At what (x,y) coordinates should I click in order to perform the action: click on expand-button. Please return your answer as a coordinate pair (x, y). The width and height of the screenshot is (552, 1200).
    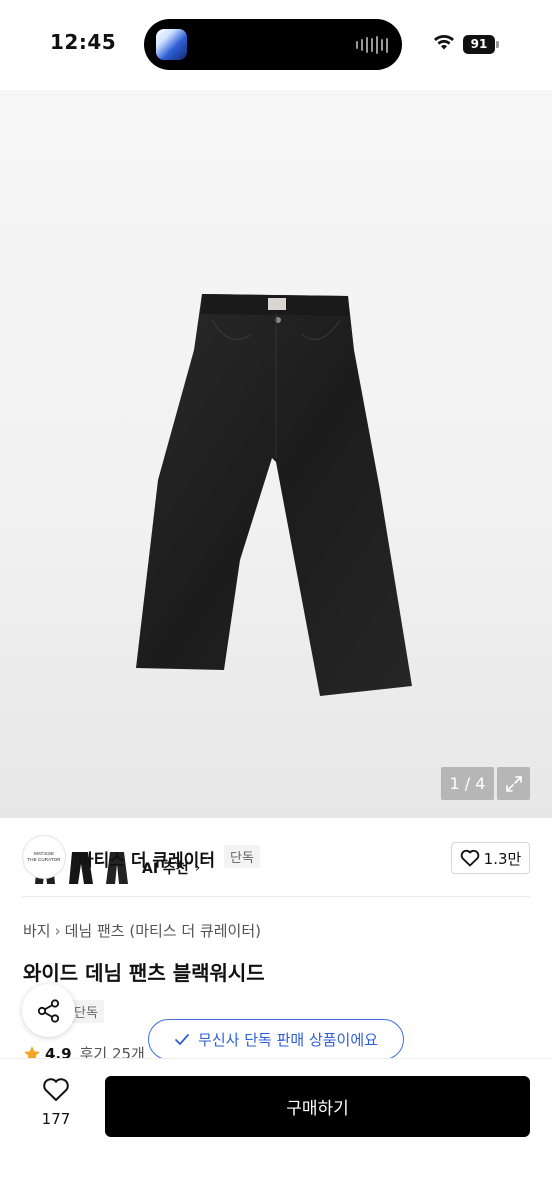
    Looking at the image, I should click on (513, 783).